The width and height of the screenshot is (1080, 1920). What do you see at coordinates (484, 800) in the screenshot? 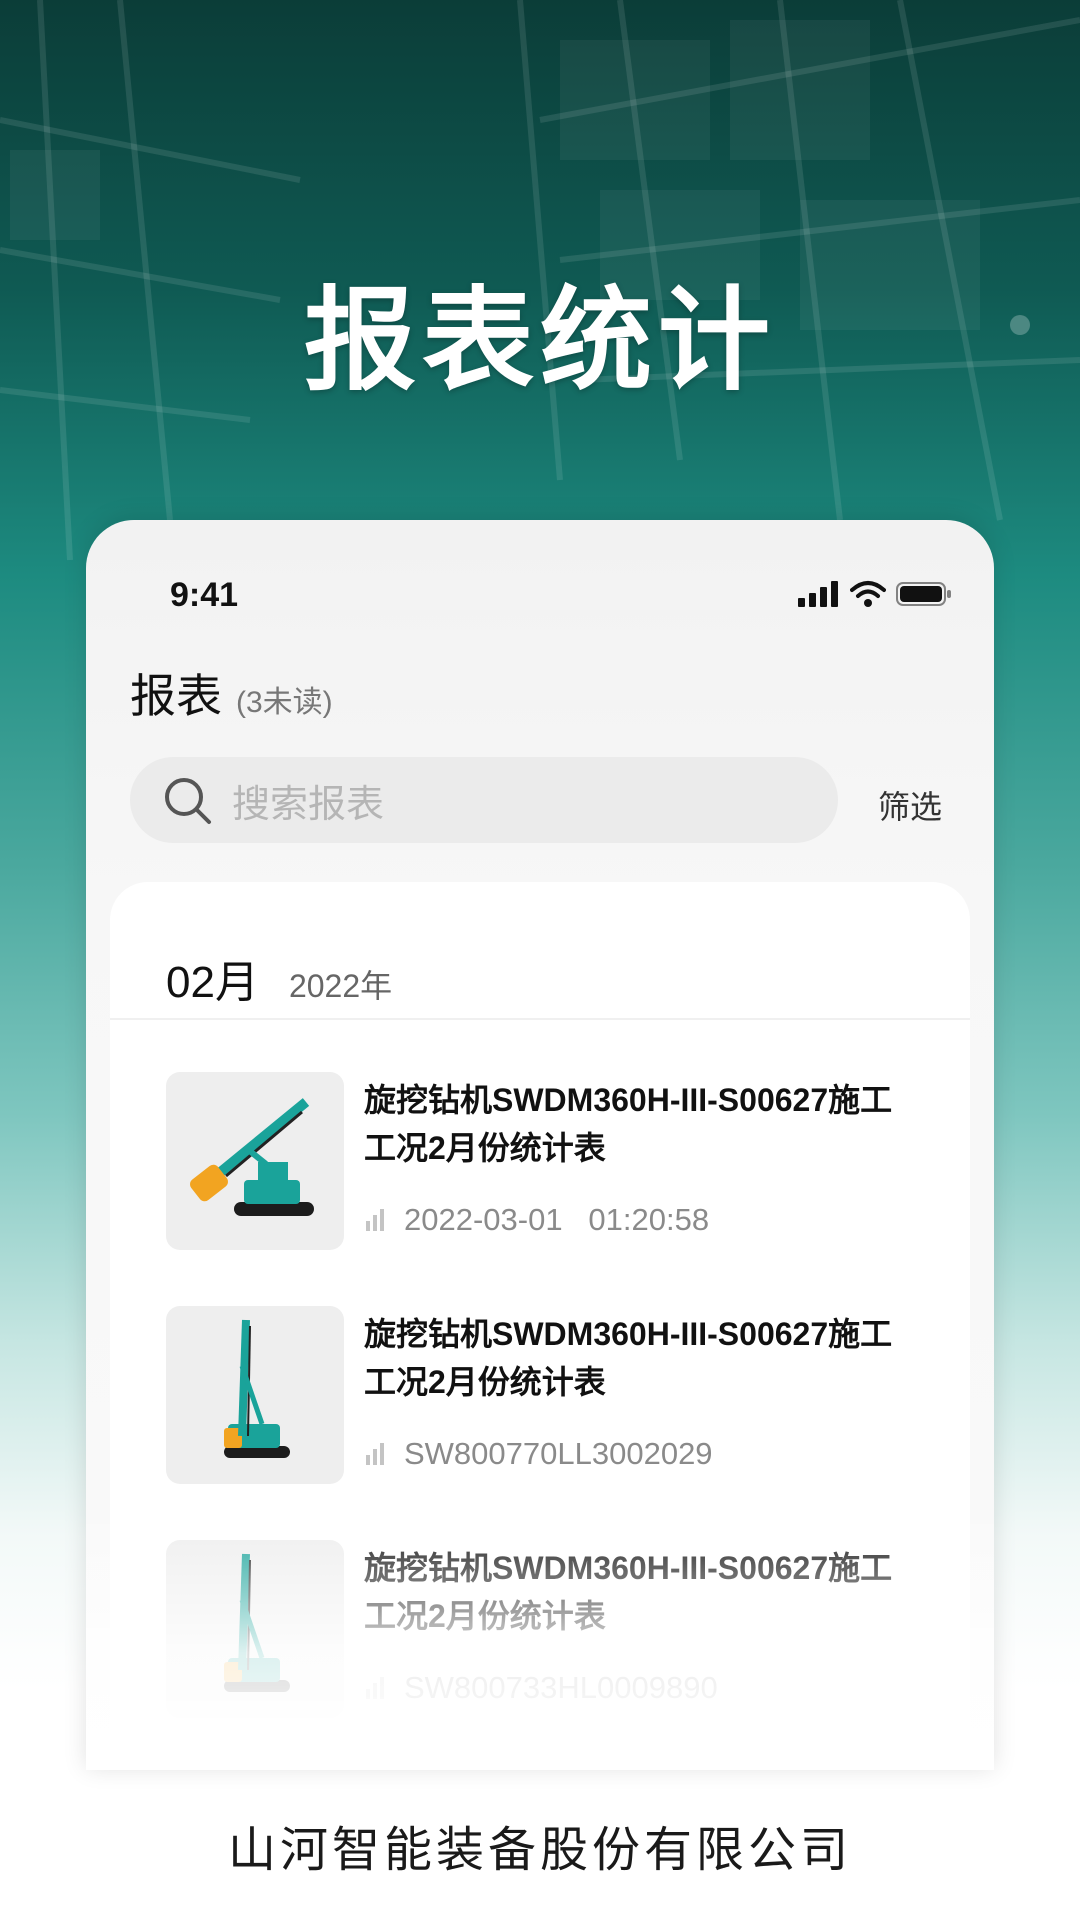
I see `search-input: 搜索报表` at bounding box center [484, 800].